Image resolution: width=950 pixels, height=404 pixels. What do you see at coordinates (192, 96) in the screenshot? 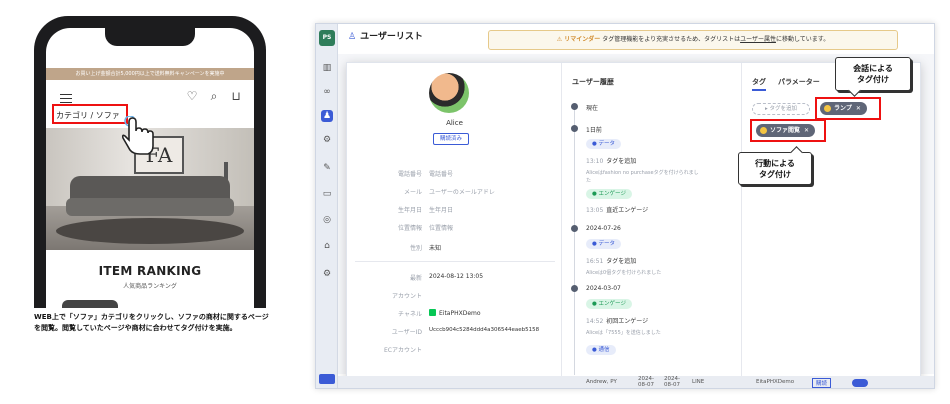
I see `heart-icon: ♡` at bounding box center [192, 96].